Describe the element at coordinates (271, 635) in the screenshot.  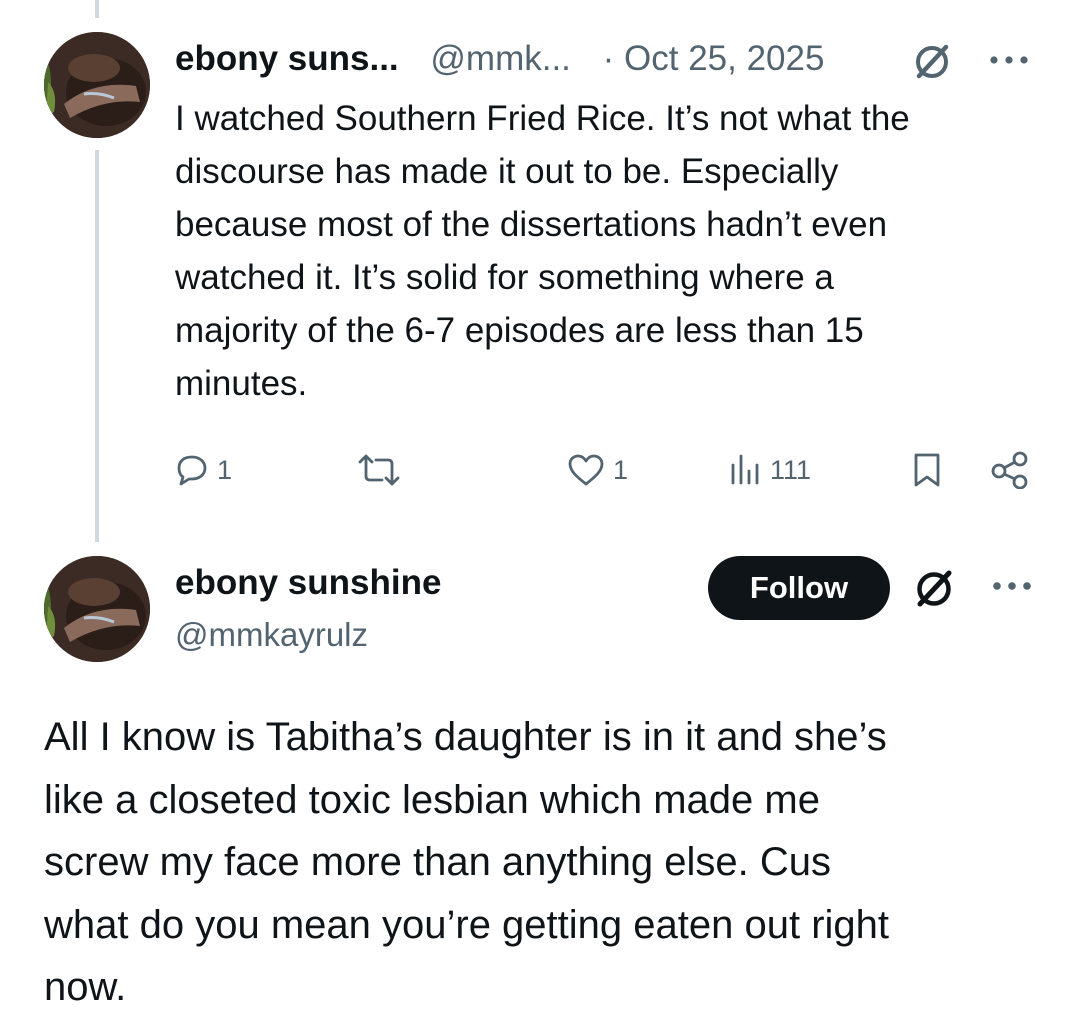
I see `author-handle: @mmkayrulz` at that location.